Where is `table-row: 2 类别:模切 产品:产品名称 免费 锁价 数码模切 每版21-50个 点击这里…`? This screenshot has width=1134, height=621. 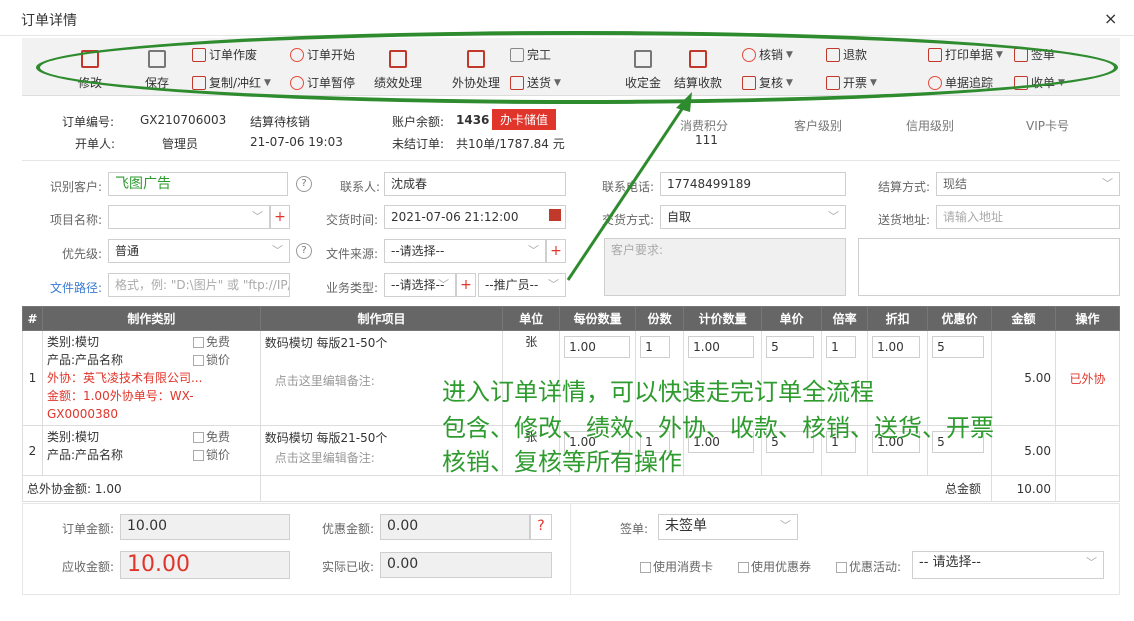 table-row: 2 类别:模切 产品:产品名称 免费 锁价 数码模切 每版21-50个 点击这里… is located at coordinates (571, 450).